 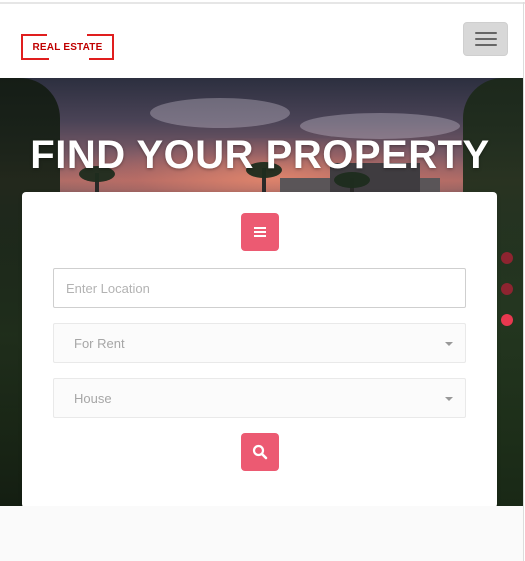 I want to click on hero-title: FIND YOUR PROPERTY, so click(x=260, y=155).